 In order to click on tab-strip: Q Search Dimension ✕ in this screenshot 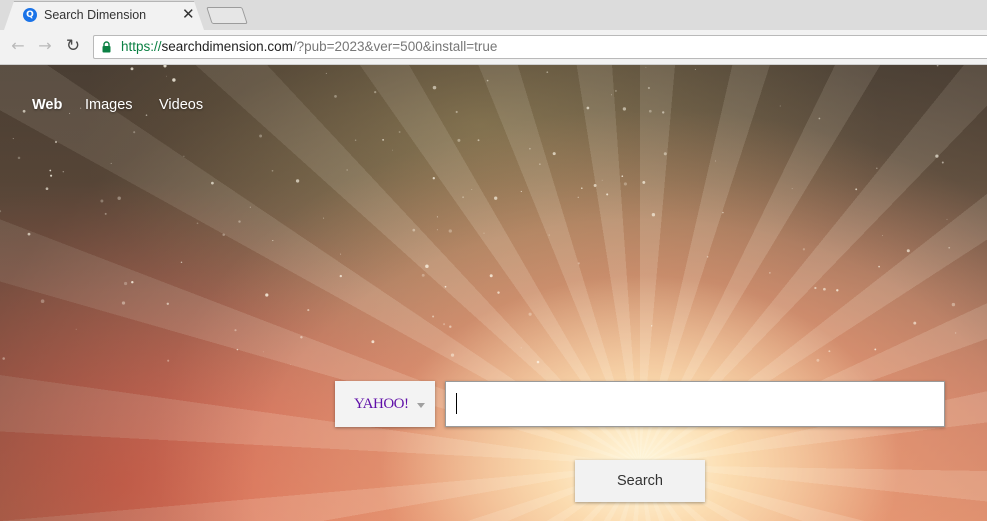, I will do `click(493, 15)`.